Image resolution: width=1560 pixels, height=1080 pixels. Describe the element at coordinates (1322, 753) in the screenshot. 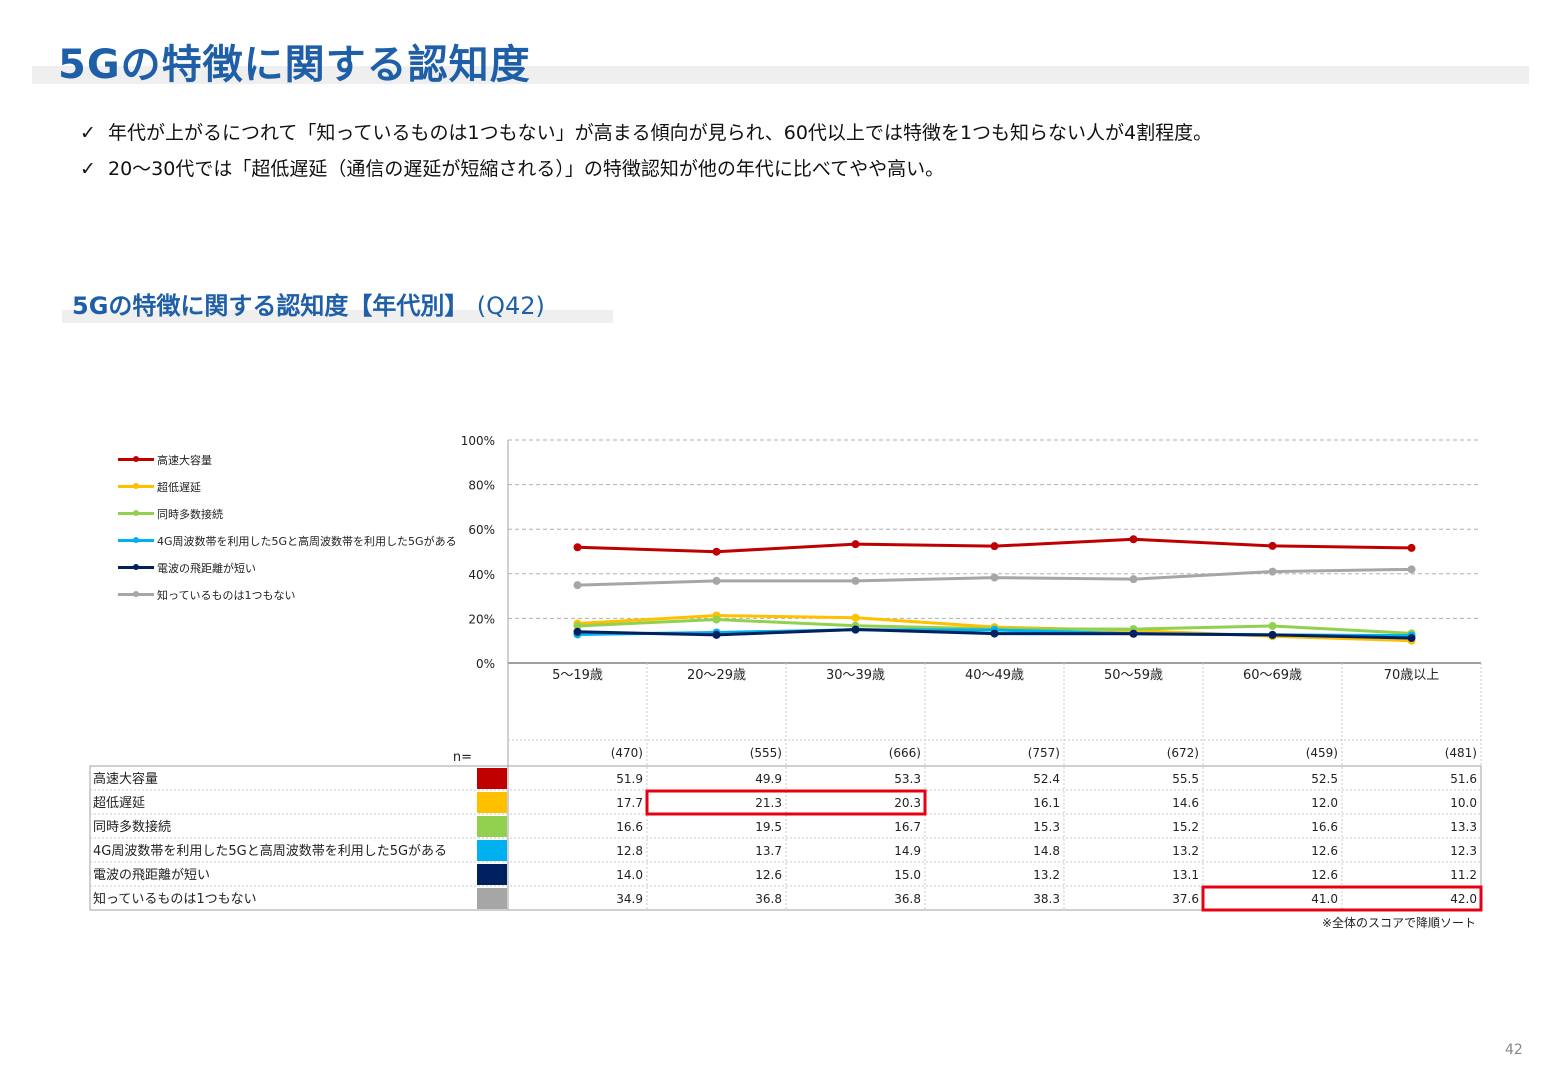

I see `n-value: (459)` at that location.